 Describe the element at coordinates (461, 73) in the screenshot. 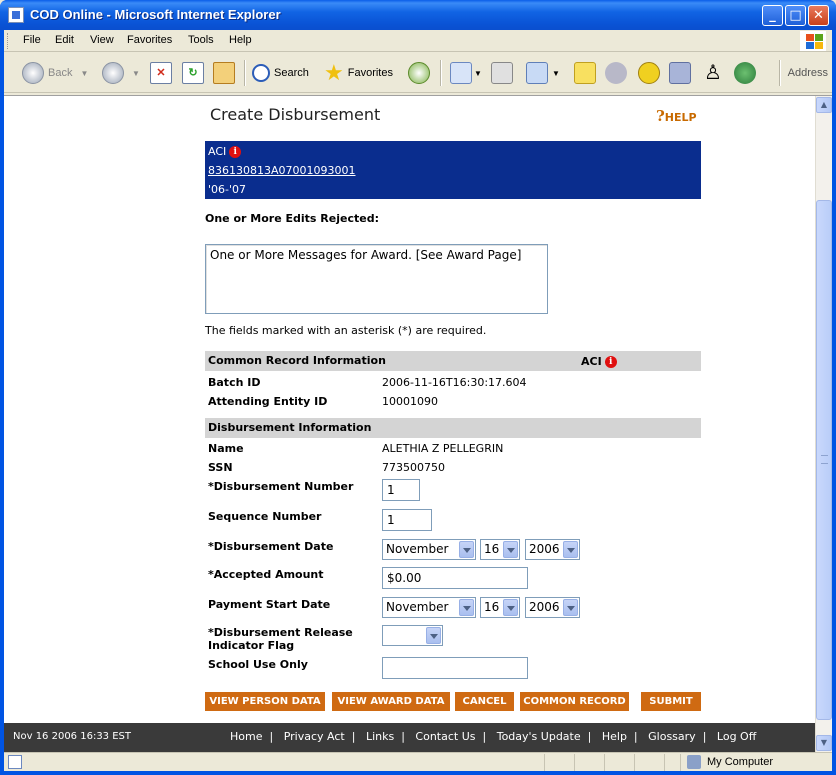

I see `mail-icon` at that location.